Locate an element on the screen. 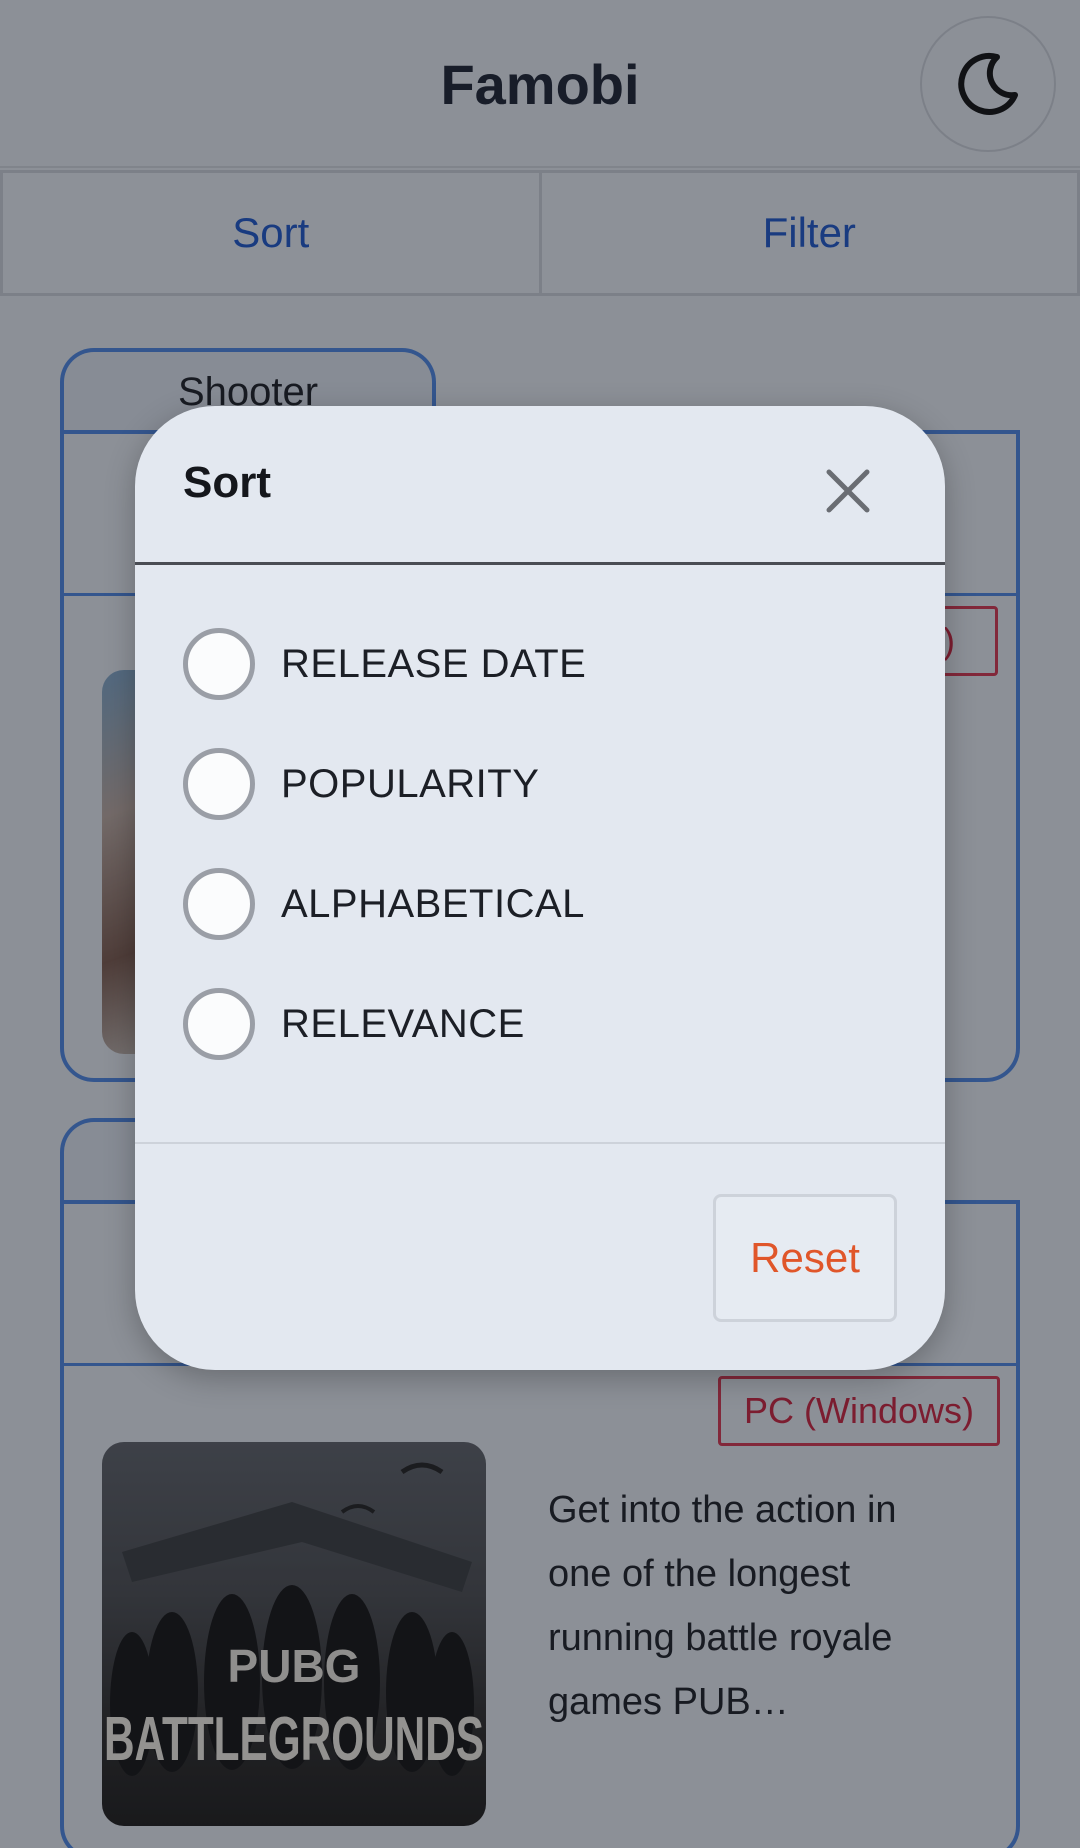  option-label: RELEASE DATE is located at coordinates (434, 663).